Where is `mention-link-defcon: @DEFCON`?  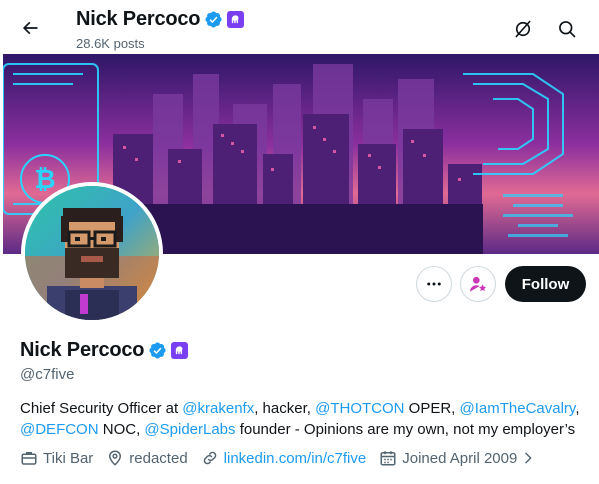
mention-link-defcon: @DEFCON is located at coordinates (59, 429).